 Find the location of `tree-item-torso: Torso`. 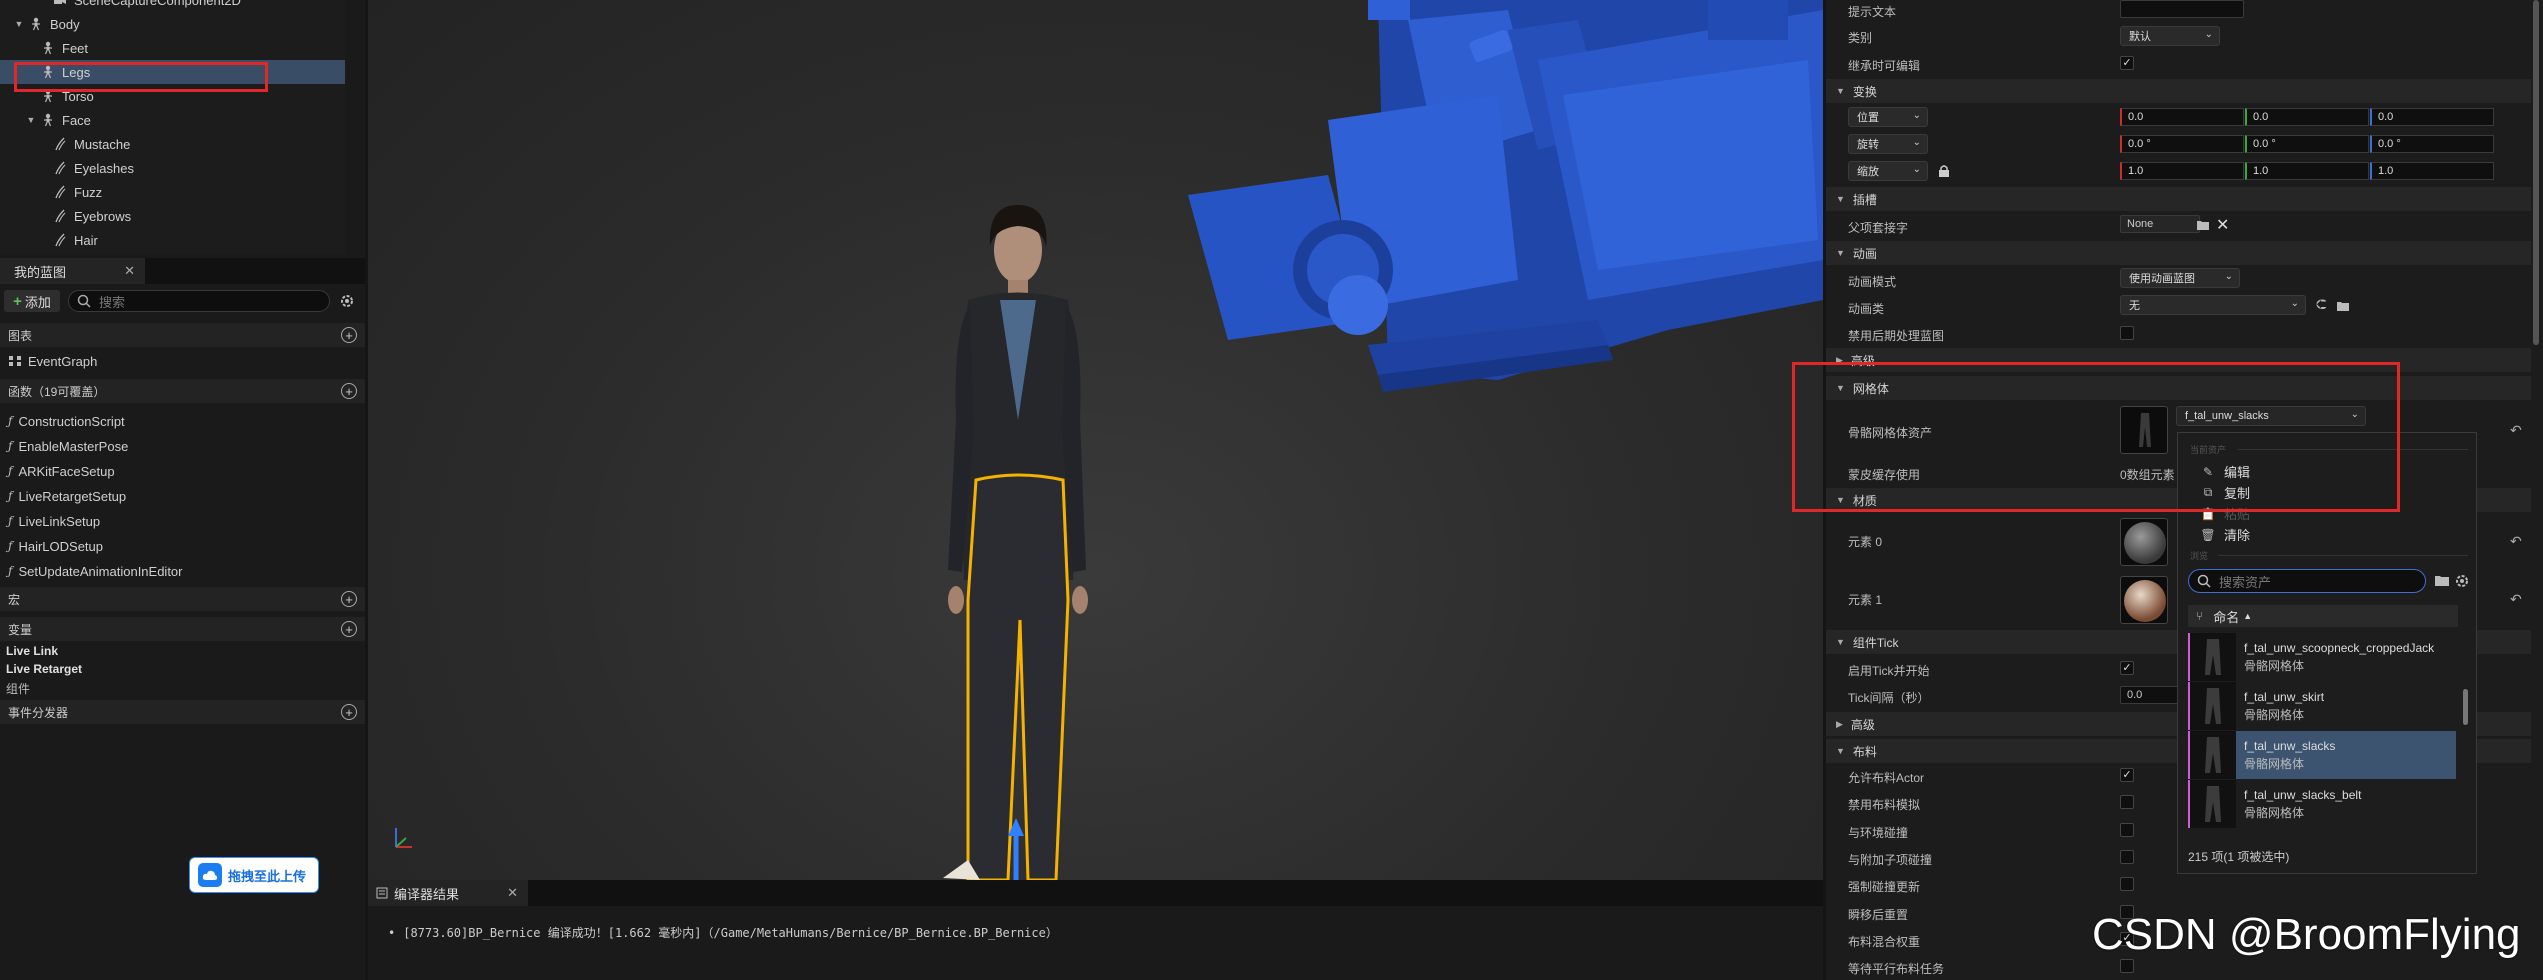

tree-item-torso: Torso is located at coordinates (172, 96).